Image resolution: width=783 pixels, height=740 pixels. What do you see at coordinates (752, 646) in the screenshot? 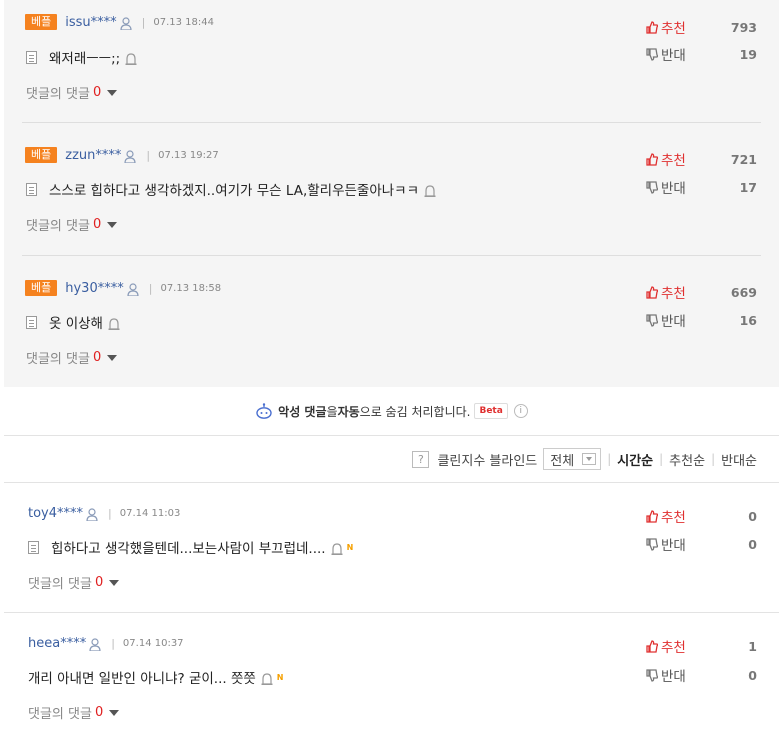
I see `upvote-count: 1` at bounding box center [752, 646].